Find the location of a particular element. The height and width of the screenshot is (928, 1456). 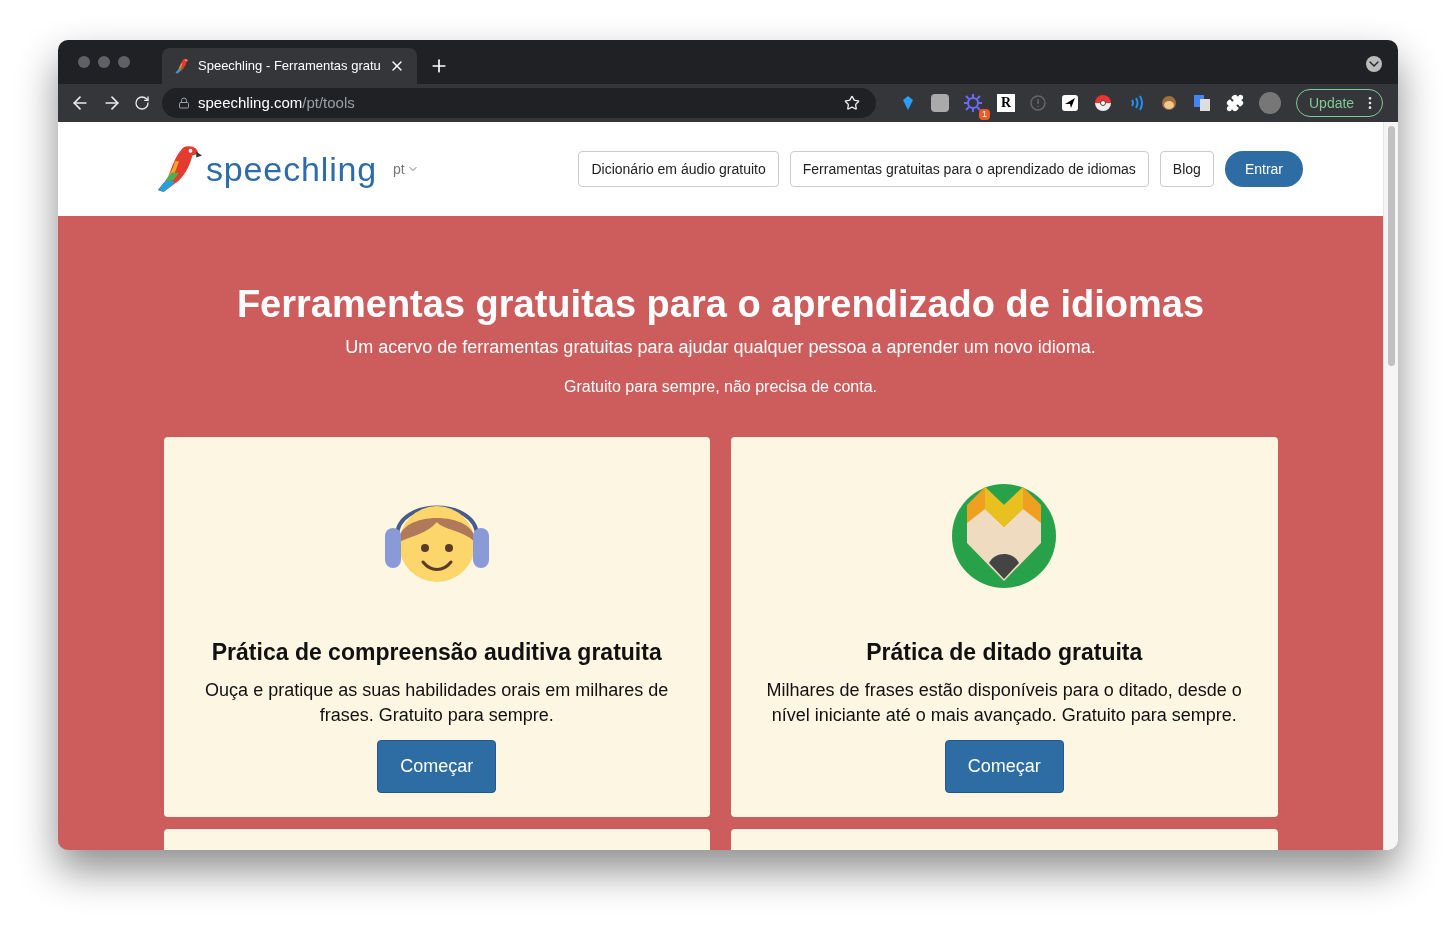

tab-search-icon is located at coordinates (1374, 64).